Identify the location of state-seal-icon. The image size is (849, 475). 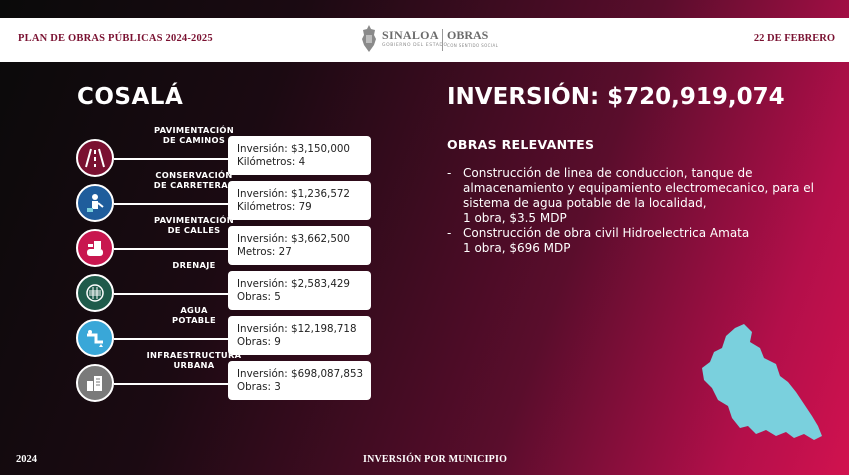
(369, 38).